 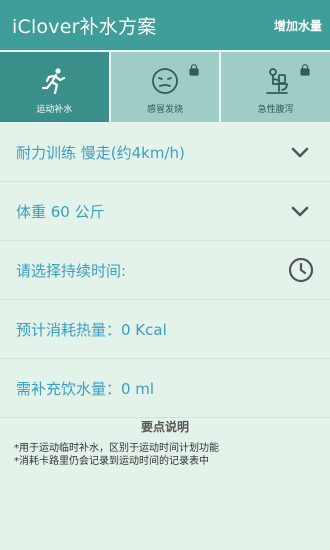 What do you see at coordinates (165, 110) in the screenshot?
I see `tab-label: 感冒发烧` at bounding box center [165, 110].